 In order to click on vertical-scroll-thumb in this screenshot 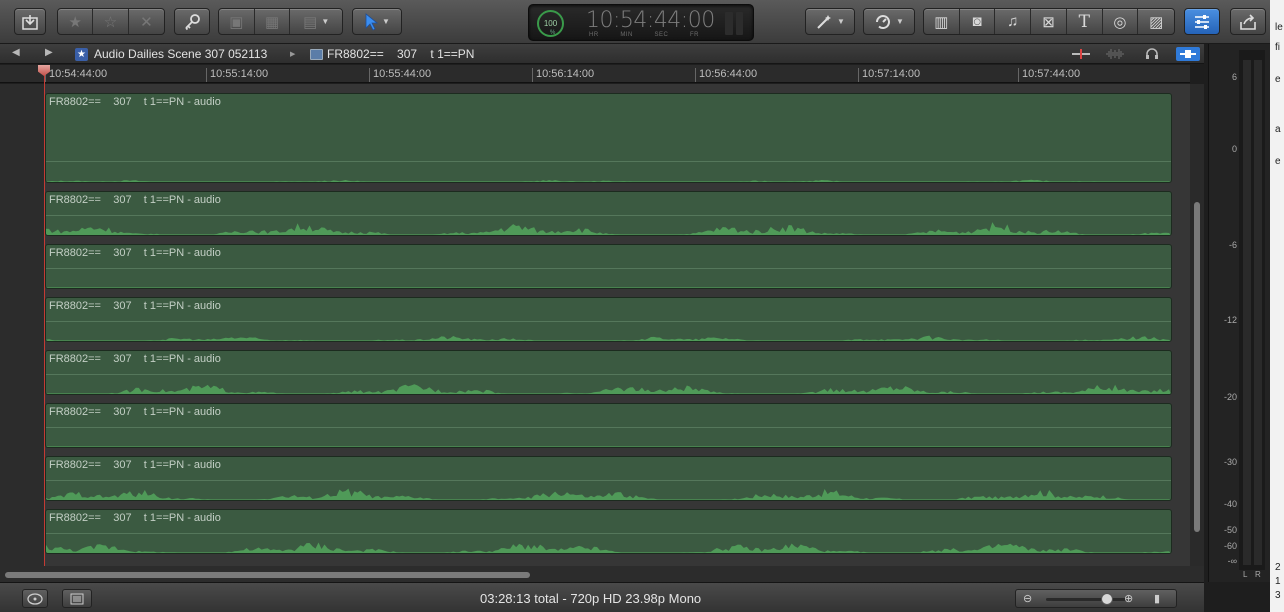, I will do `click(1197, 367)`.